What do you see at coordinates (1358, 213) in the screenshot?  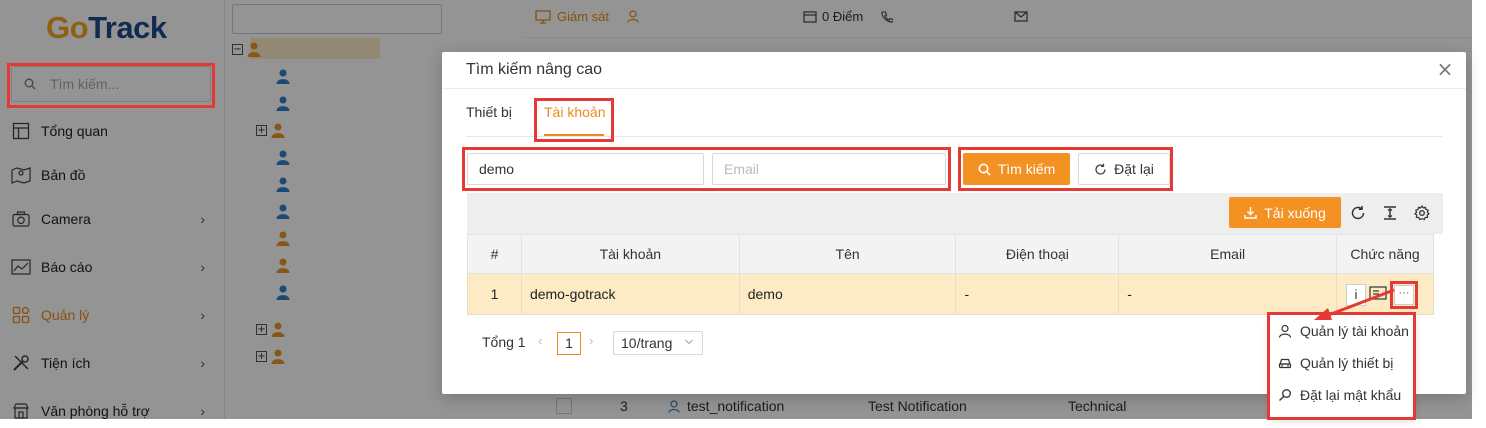 I see `reload-icon` at bounding box center [1358, 213].